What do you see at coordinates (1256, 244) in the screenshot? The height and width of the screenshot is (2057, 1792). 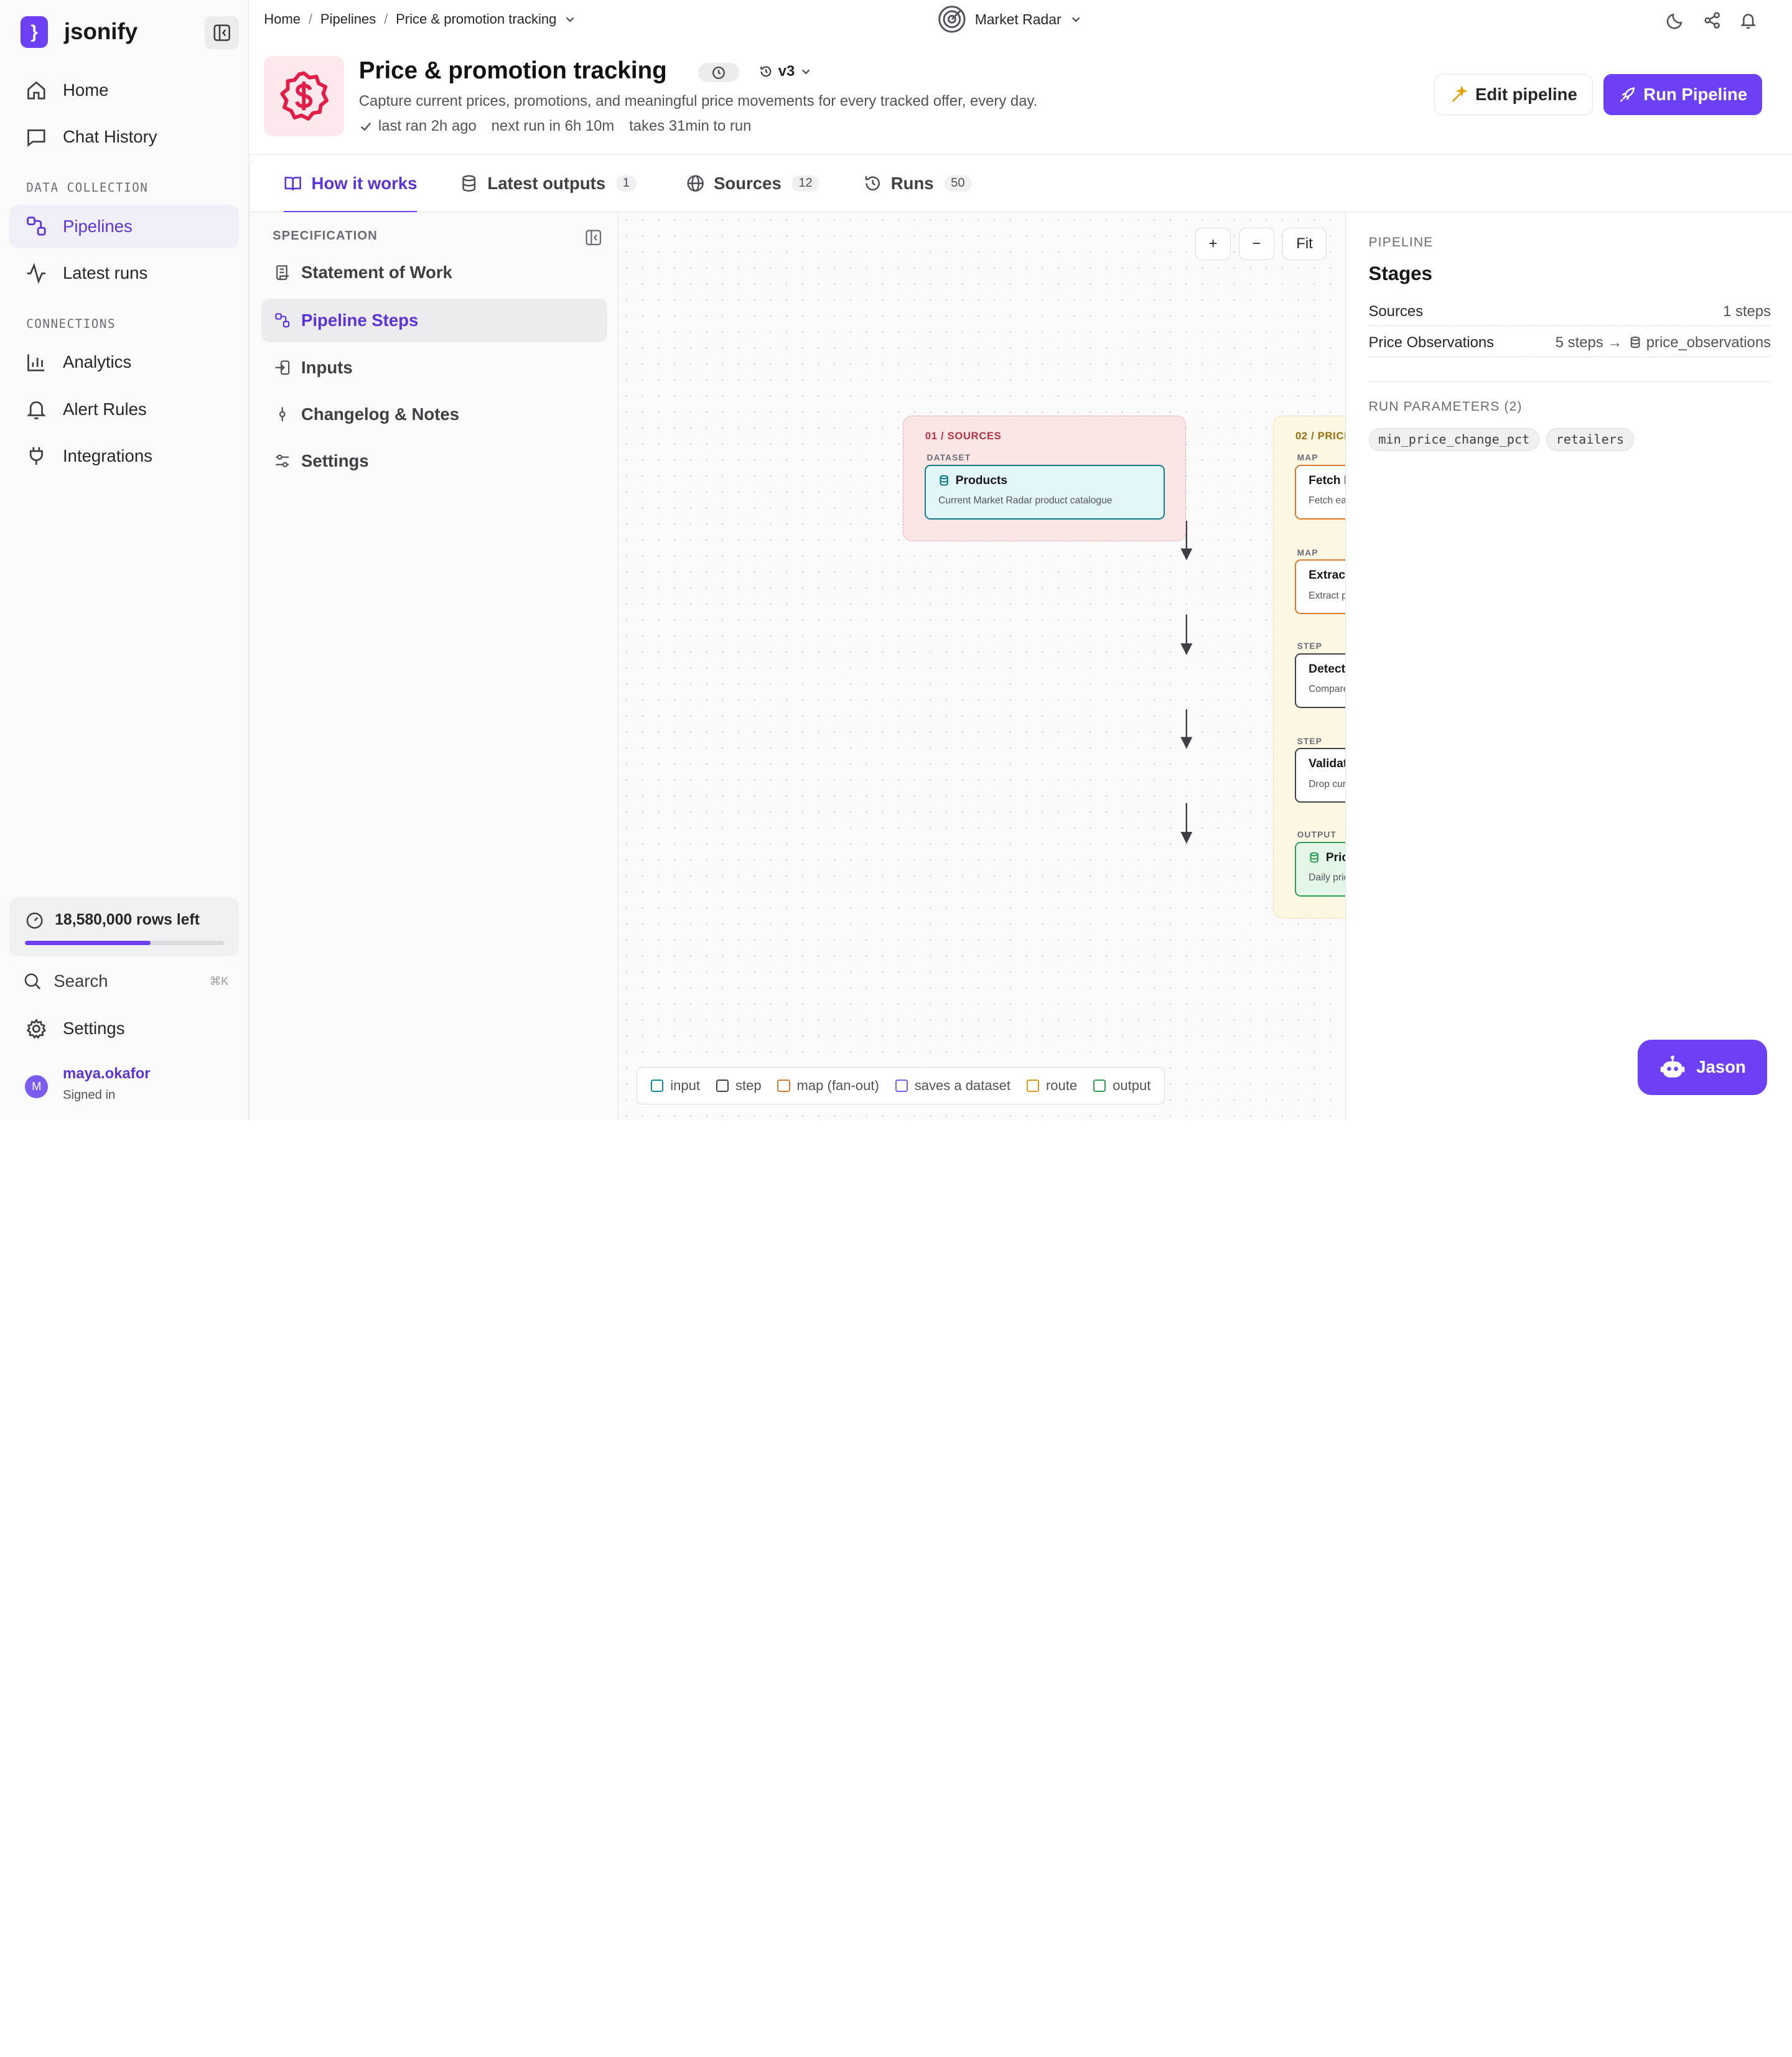 I see `zoom-out-button: −` at bounding box center [1256, 244].